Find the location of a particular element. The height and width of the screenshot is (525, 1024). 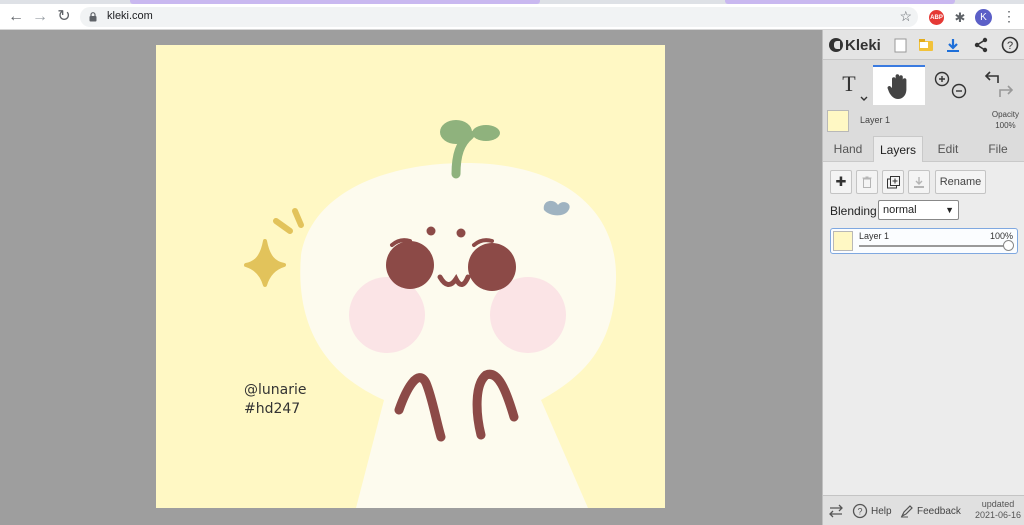

delete-layer-button is located at coordinates (867, 182).